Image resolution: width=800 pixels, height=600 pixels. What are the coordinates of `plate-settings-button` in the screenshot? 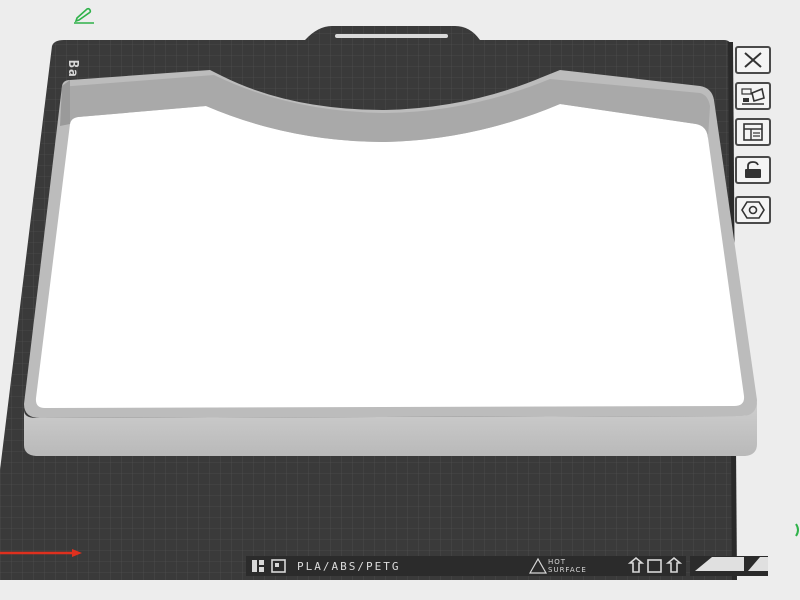 It's located at (753, 210).